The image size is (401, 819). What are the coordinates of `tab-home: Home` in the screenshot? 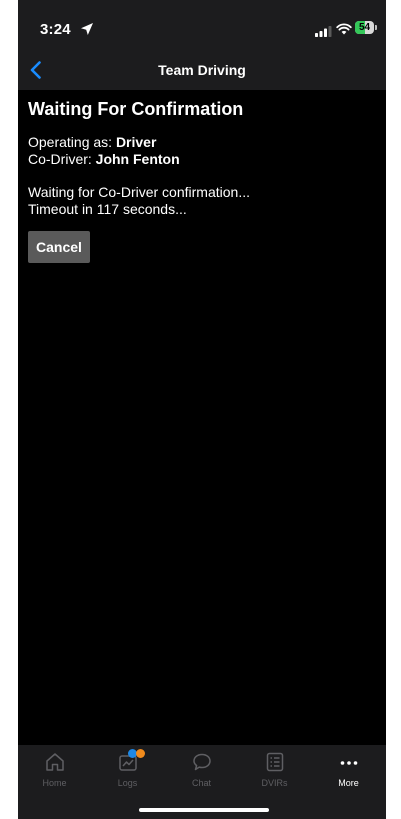 It's located at (54, 771).